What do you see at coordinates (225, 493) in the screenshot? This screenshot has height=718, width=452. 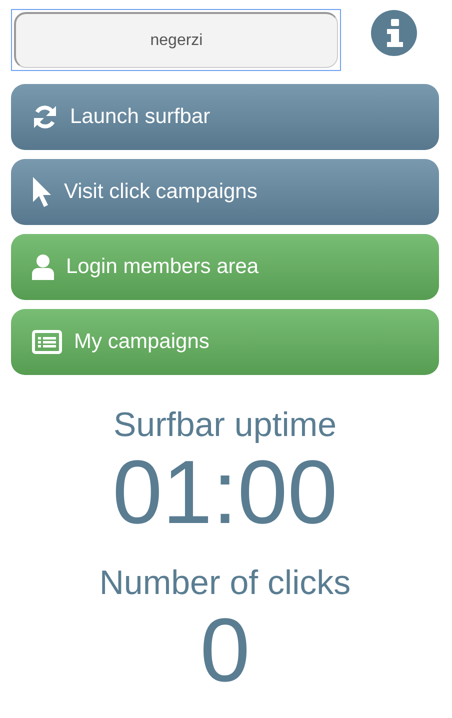 I see `stat-value: 01:00` at bounding box center [225, 493].